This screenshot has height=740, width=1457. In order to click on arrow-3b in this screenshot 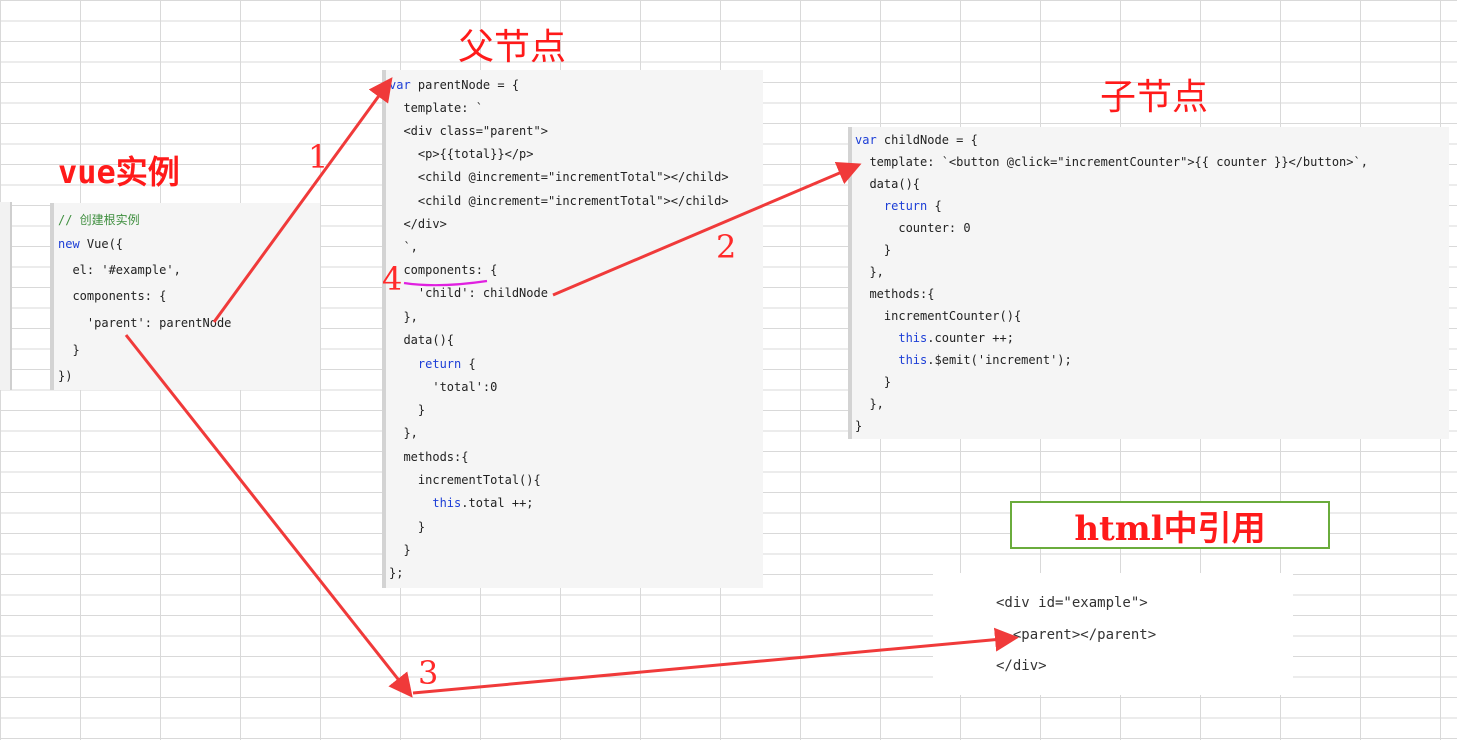, I will do `click(715, 661)`.